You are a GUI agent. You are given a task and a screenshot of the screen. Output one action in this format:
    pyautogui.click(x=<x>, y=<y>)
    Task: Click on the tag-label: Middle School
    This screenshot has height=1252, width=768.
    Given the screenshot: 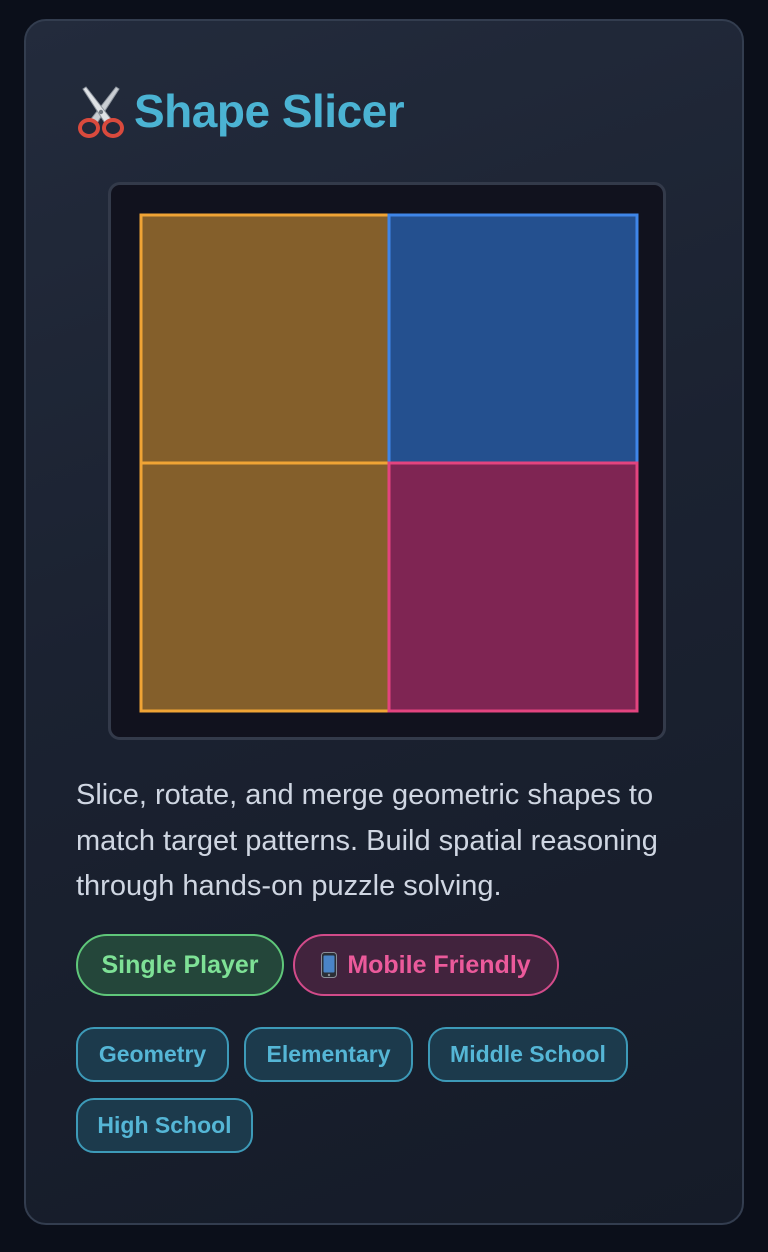 What is the action you would take?
    pyautogui.click(x=528, y=1054)
    